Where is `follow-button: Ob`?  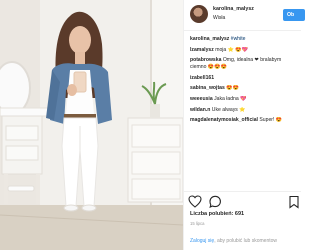 follow-button: Ob is located at coordinates (294, 15).